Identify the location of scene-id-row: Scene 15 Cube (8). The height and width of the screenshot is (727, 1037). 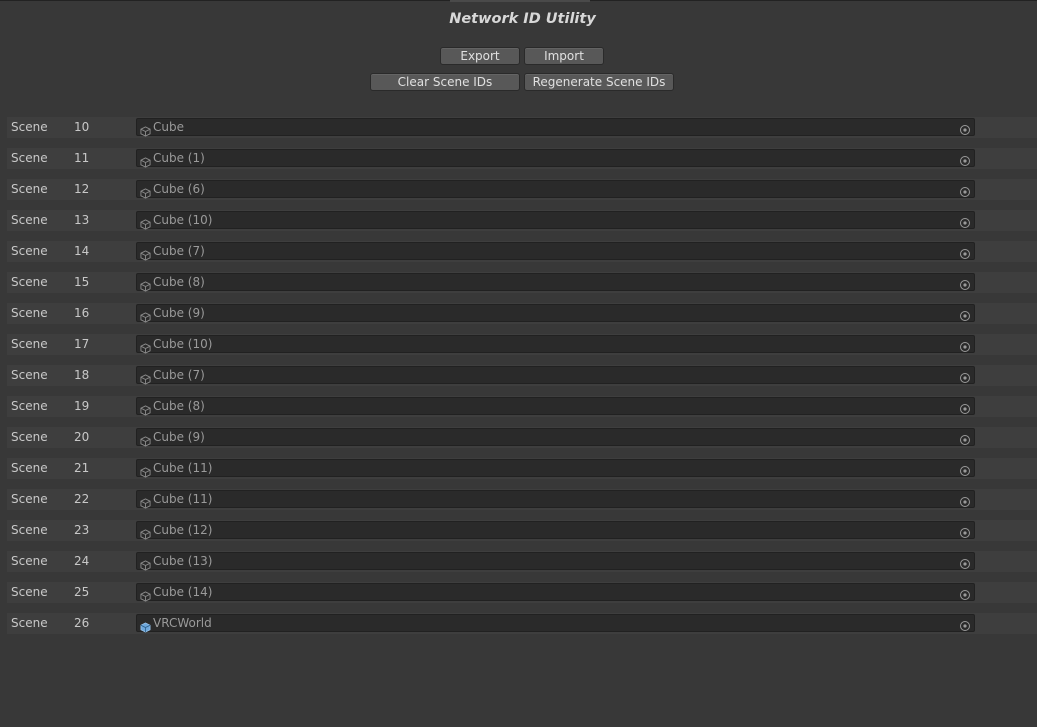
(522, 287).